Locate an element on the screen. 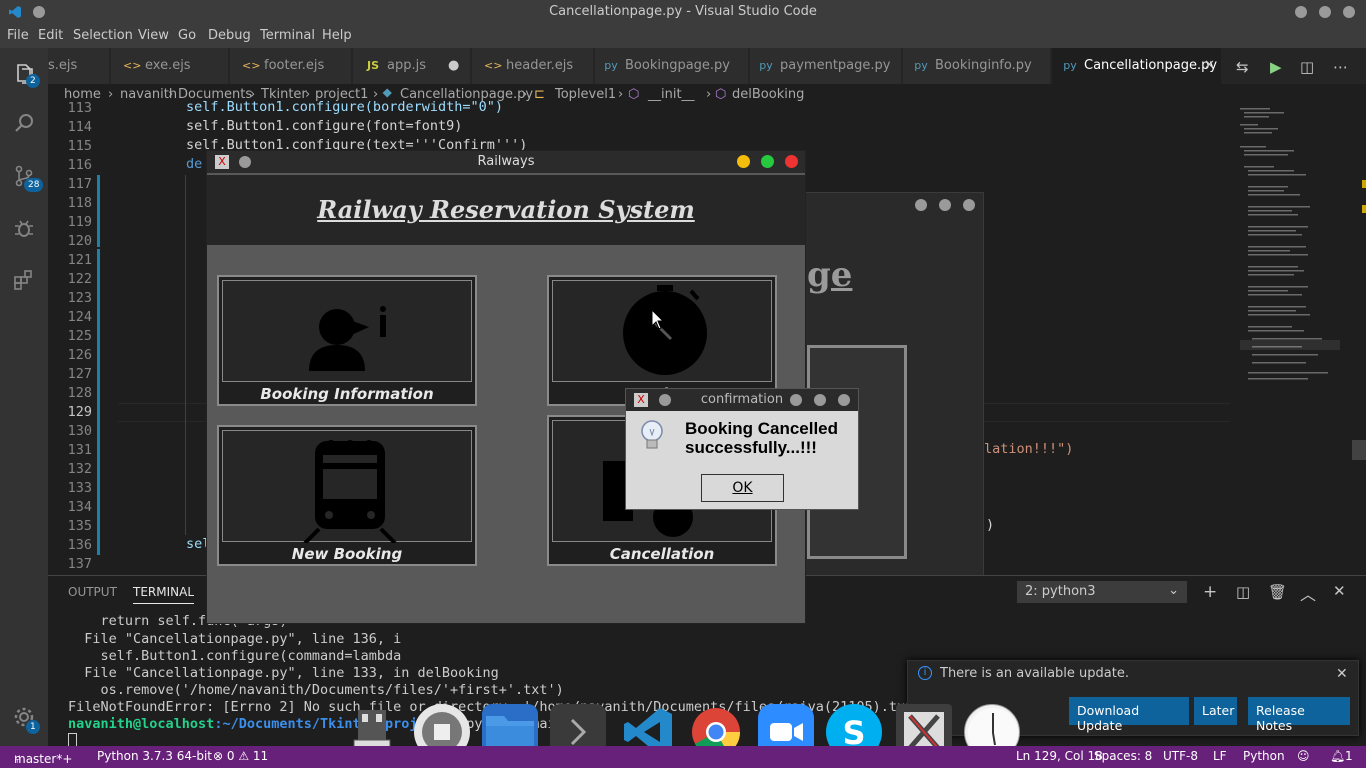 The image size is (1366, 768). menu-edit: Edit is located at coordinates (50, 35).